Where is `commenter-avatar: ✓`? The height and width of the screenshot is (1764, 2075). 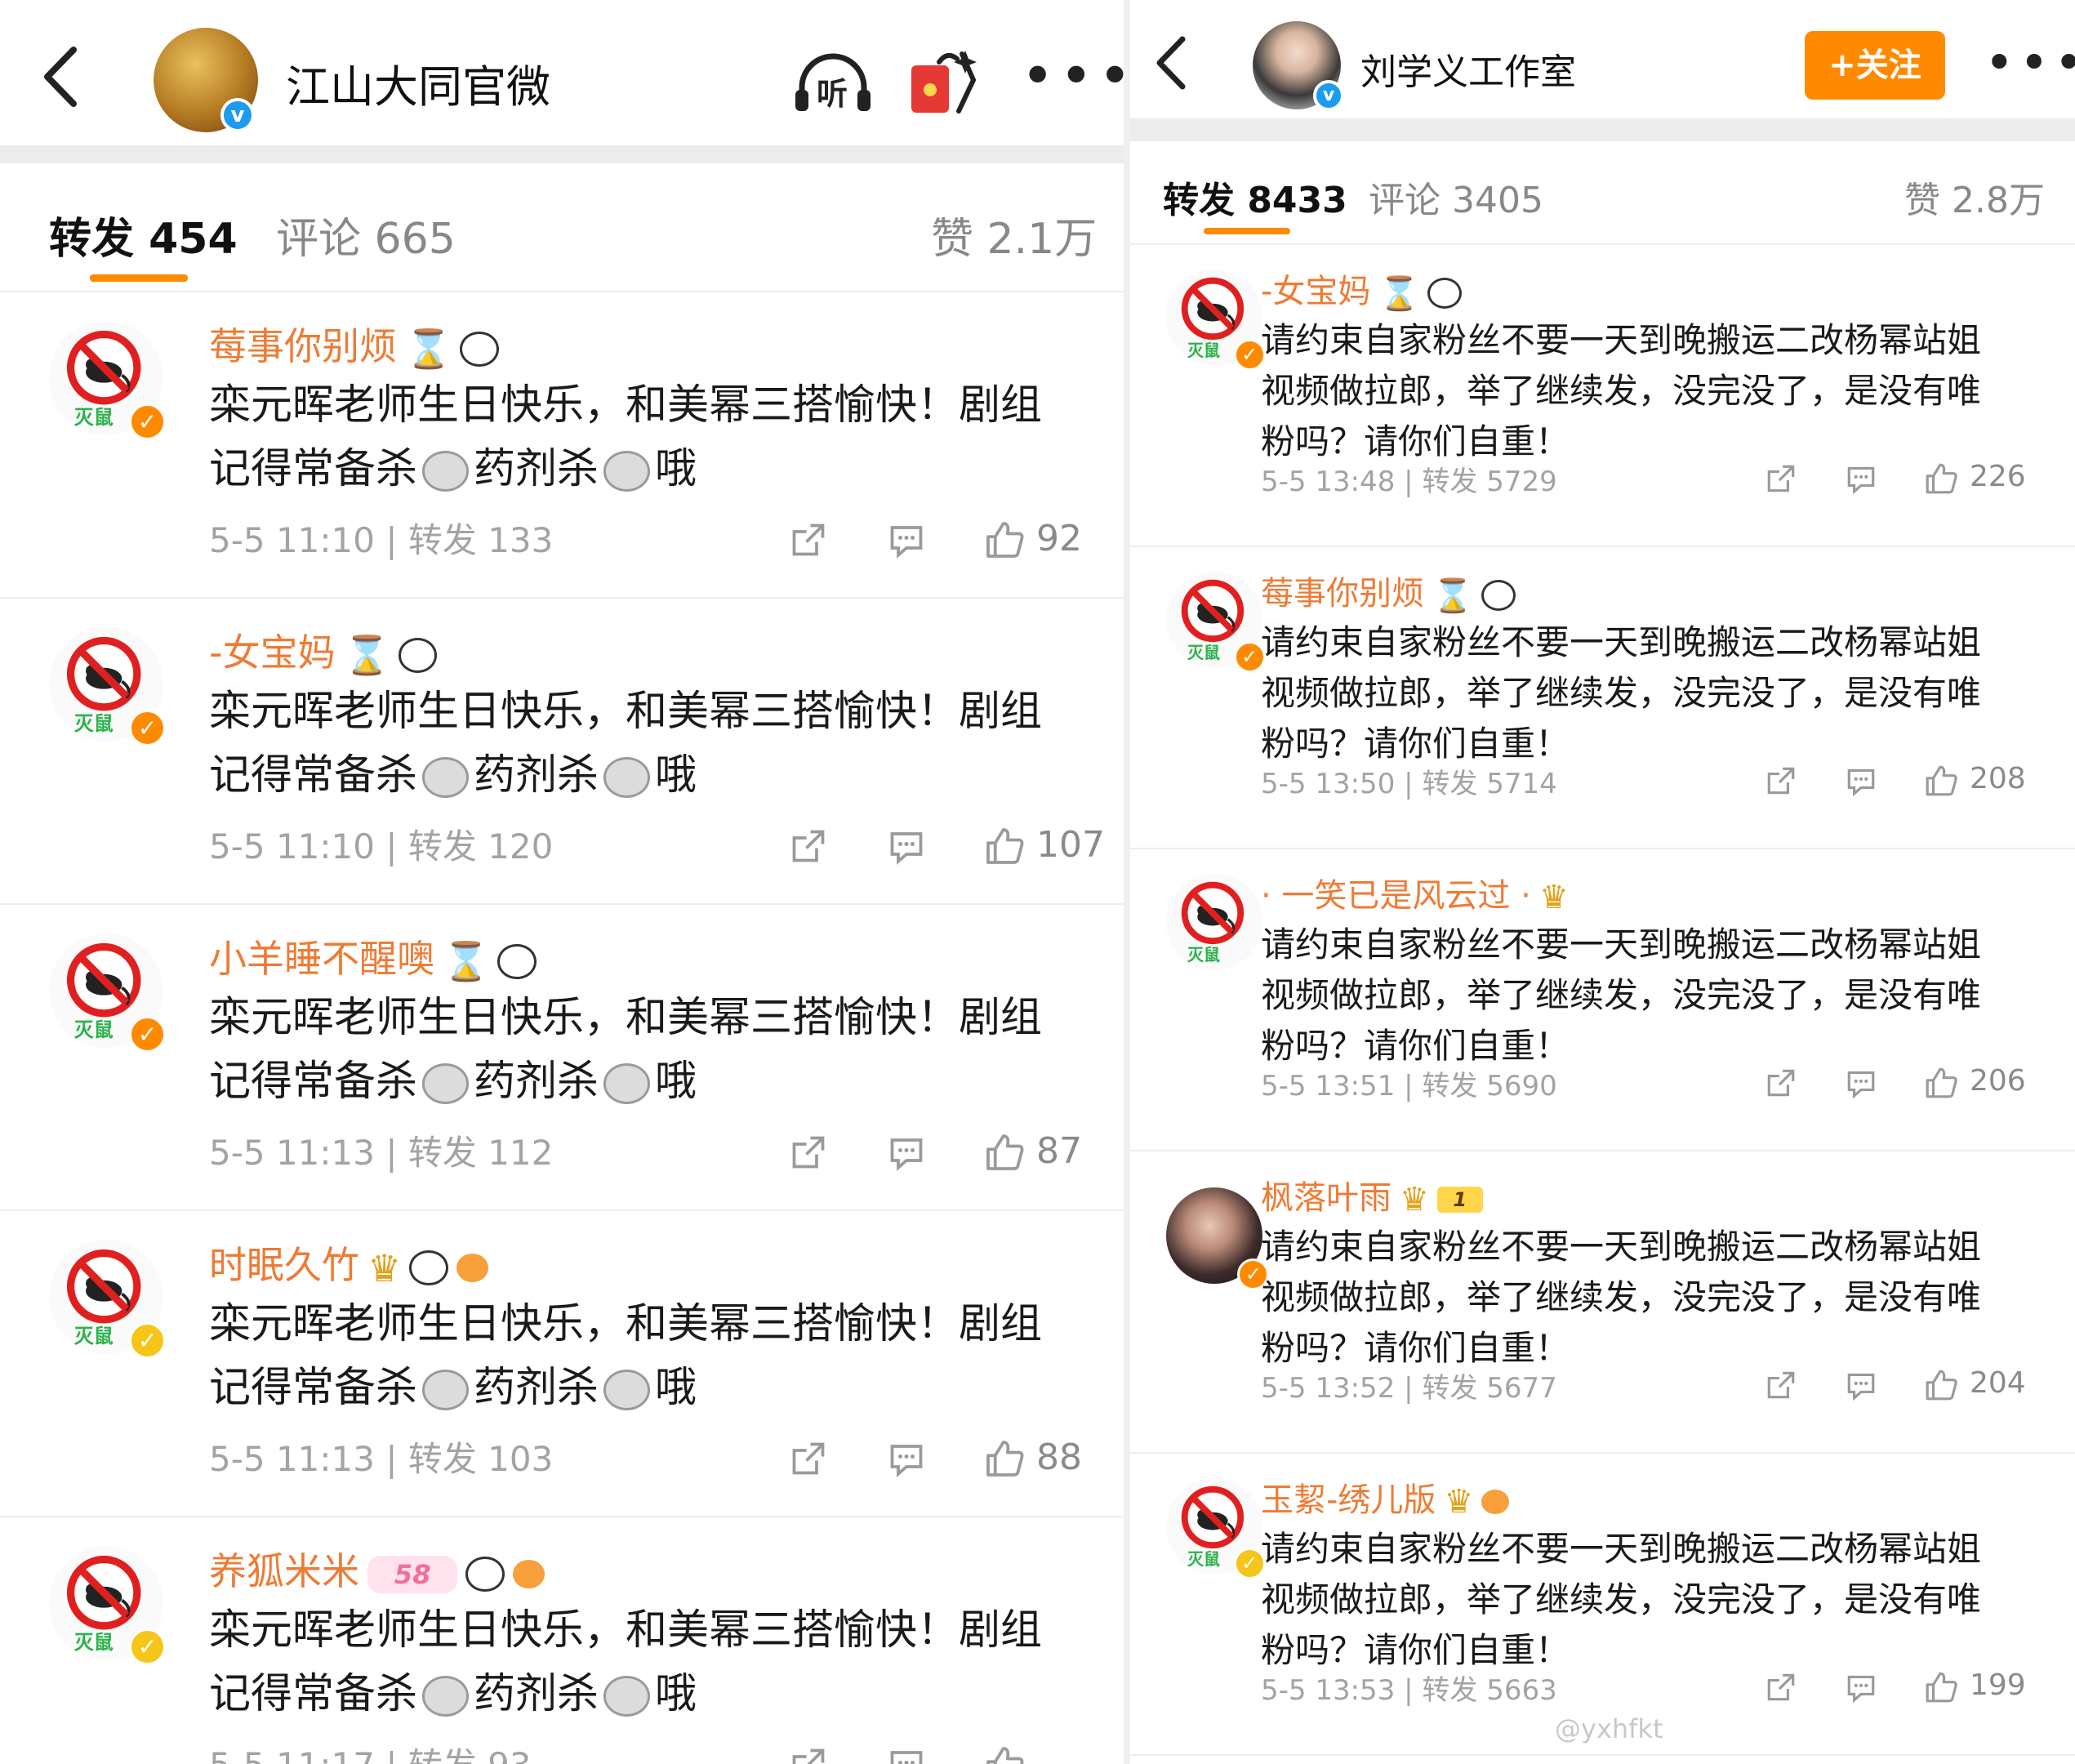
commenter-avatar: ✓ is located at coordinates (1218, 1239).